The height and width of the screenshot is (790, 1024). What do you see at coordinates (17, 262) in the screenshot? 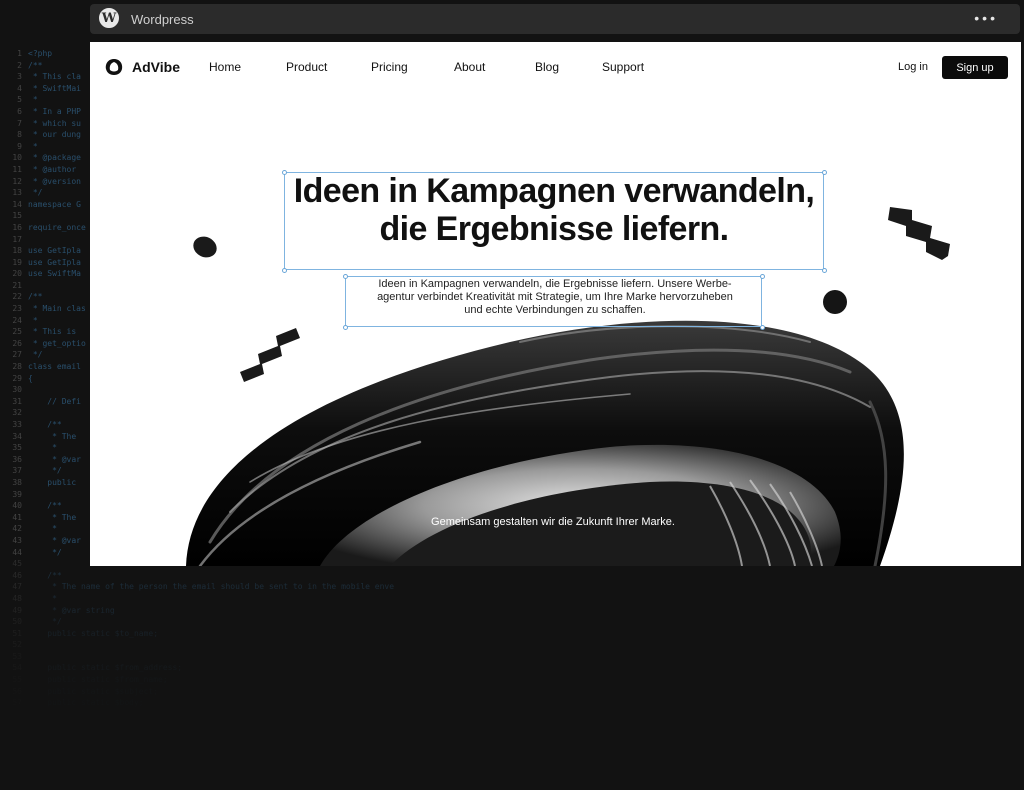
I see `code-line-number: 19` at bounding box center [17, 262].